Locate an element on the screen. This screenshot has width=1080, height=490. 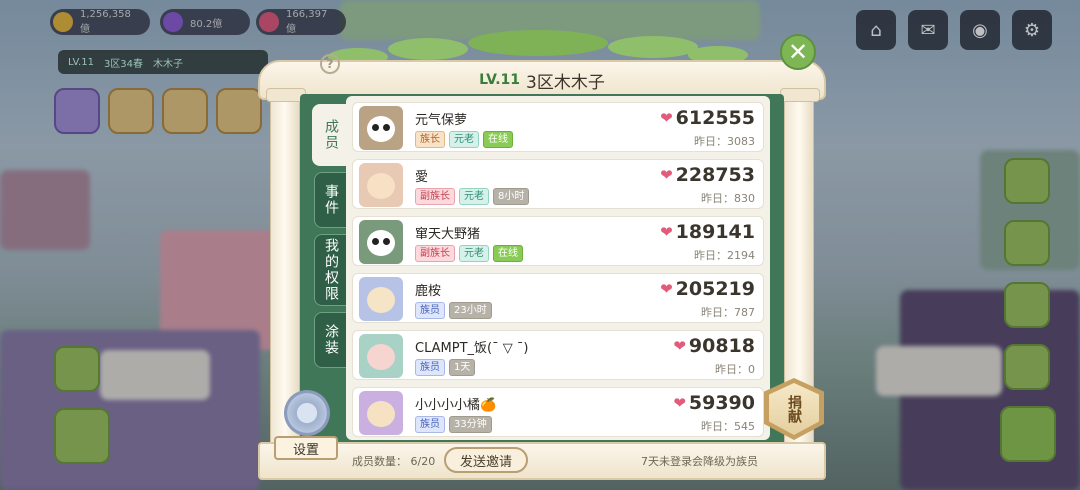
yesterday-score: 昨日：2194 is located at coordinates (724, 255).